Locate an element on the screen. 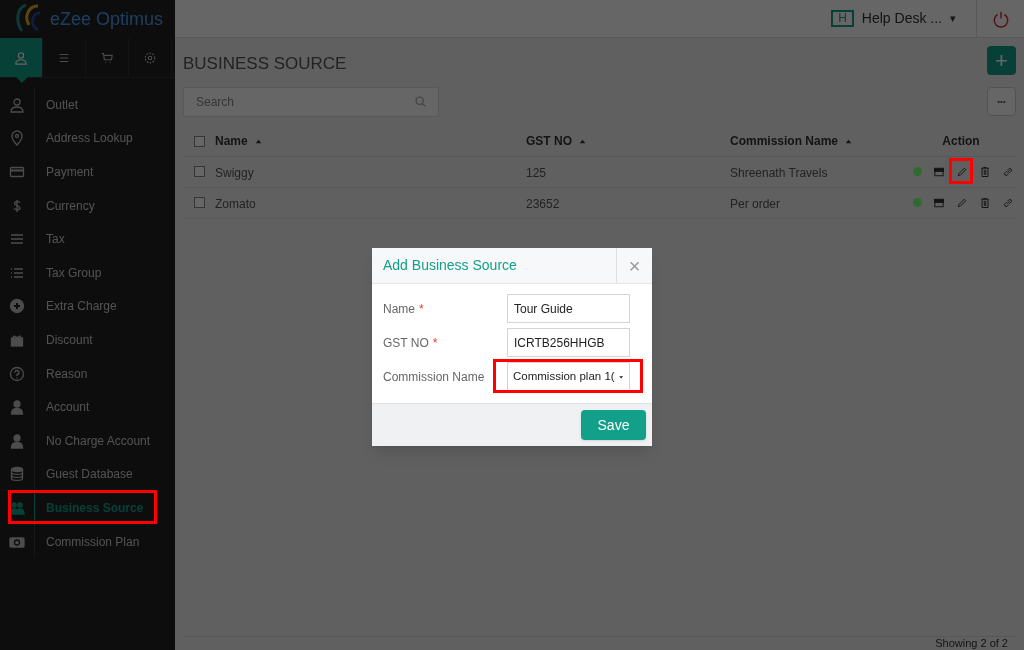  tab-pointer is located at coordinates (22, 80).